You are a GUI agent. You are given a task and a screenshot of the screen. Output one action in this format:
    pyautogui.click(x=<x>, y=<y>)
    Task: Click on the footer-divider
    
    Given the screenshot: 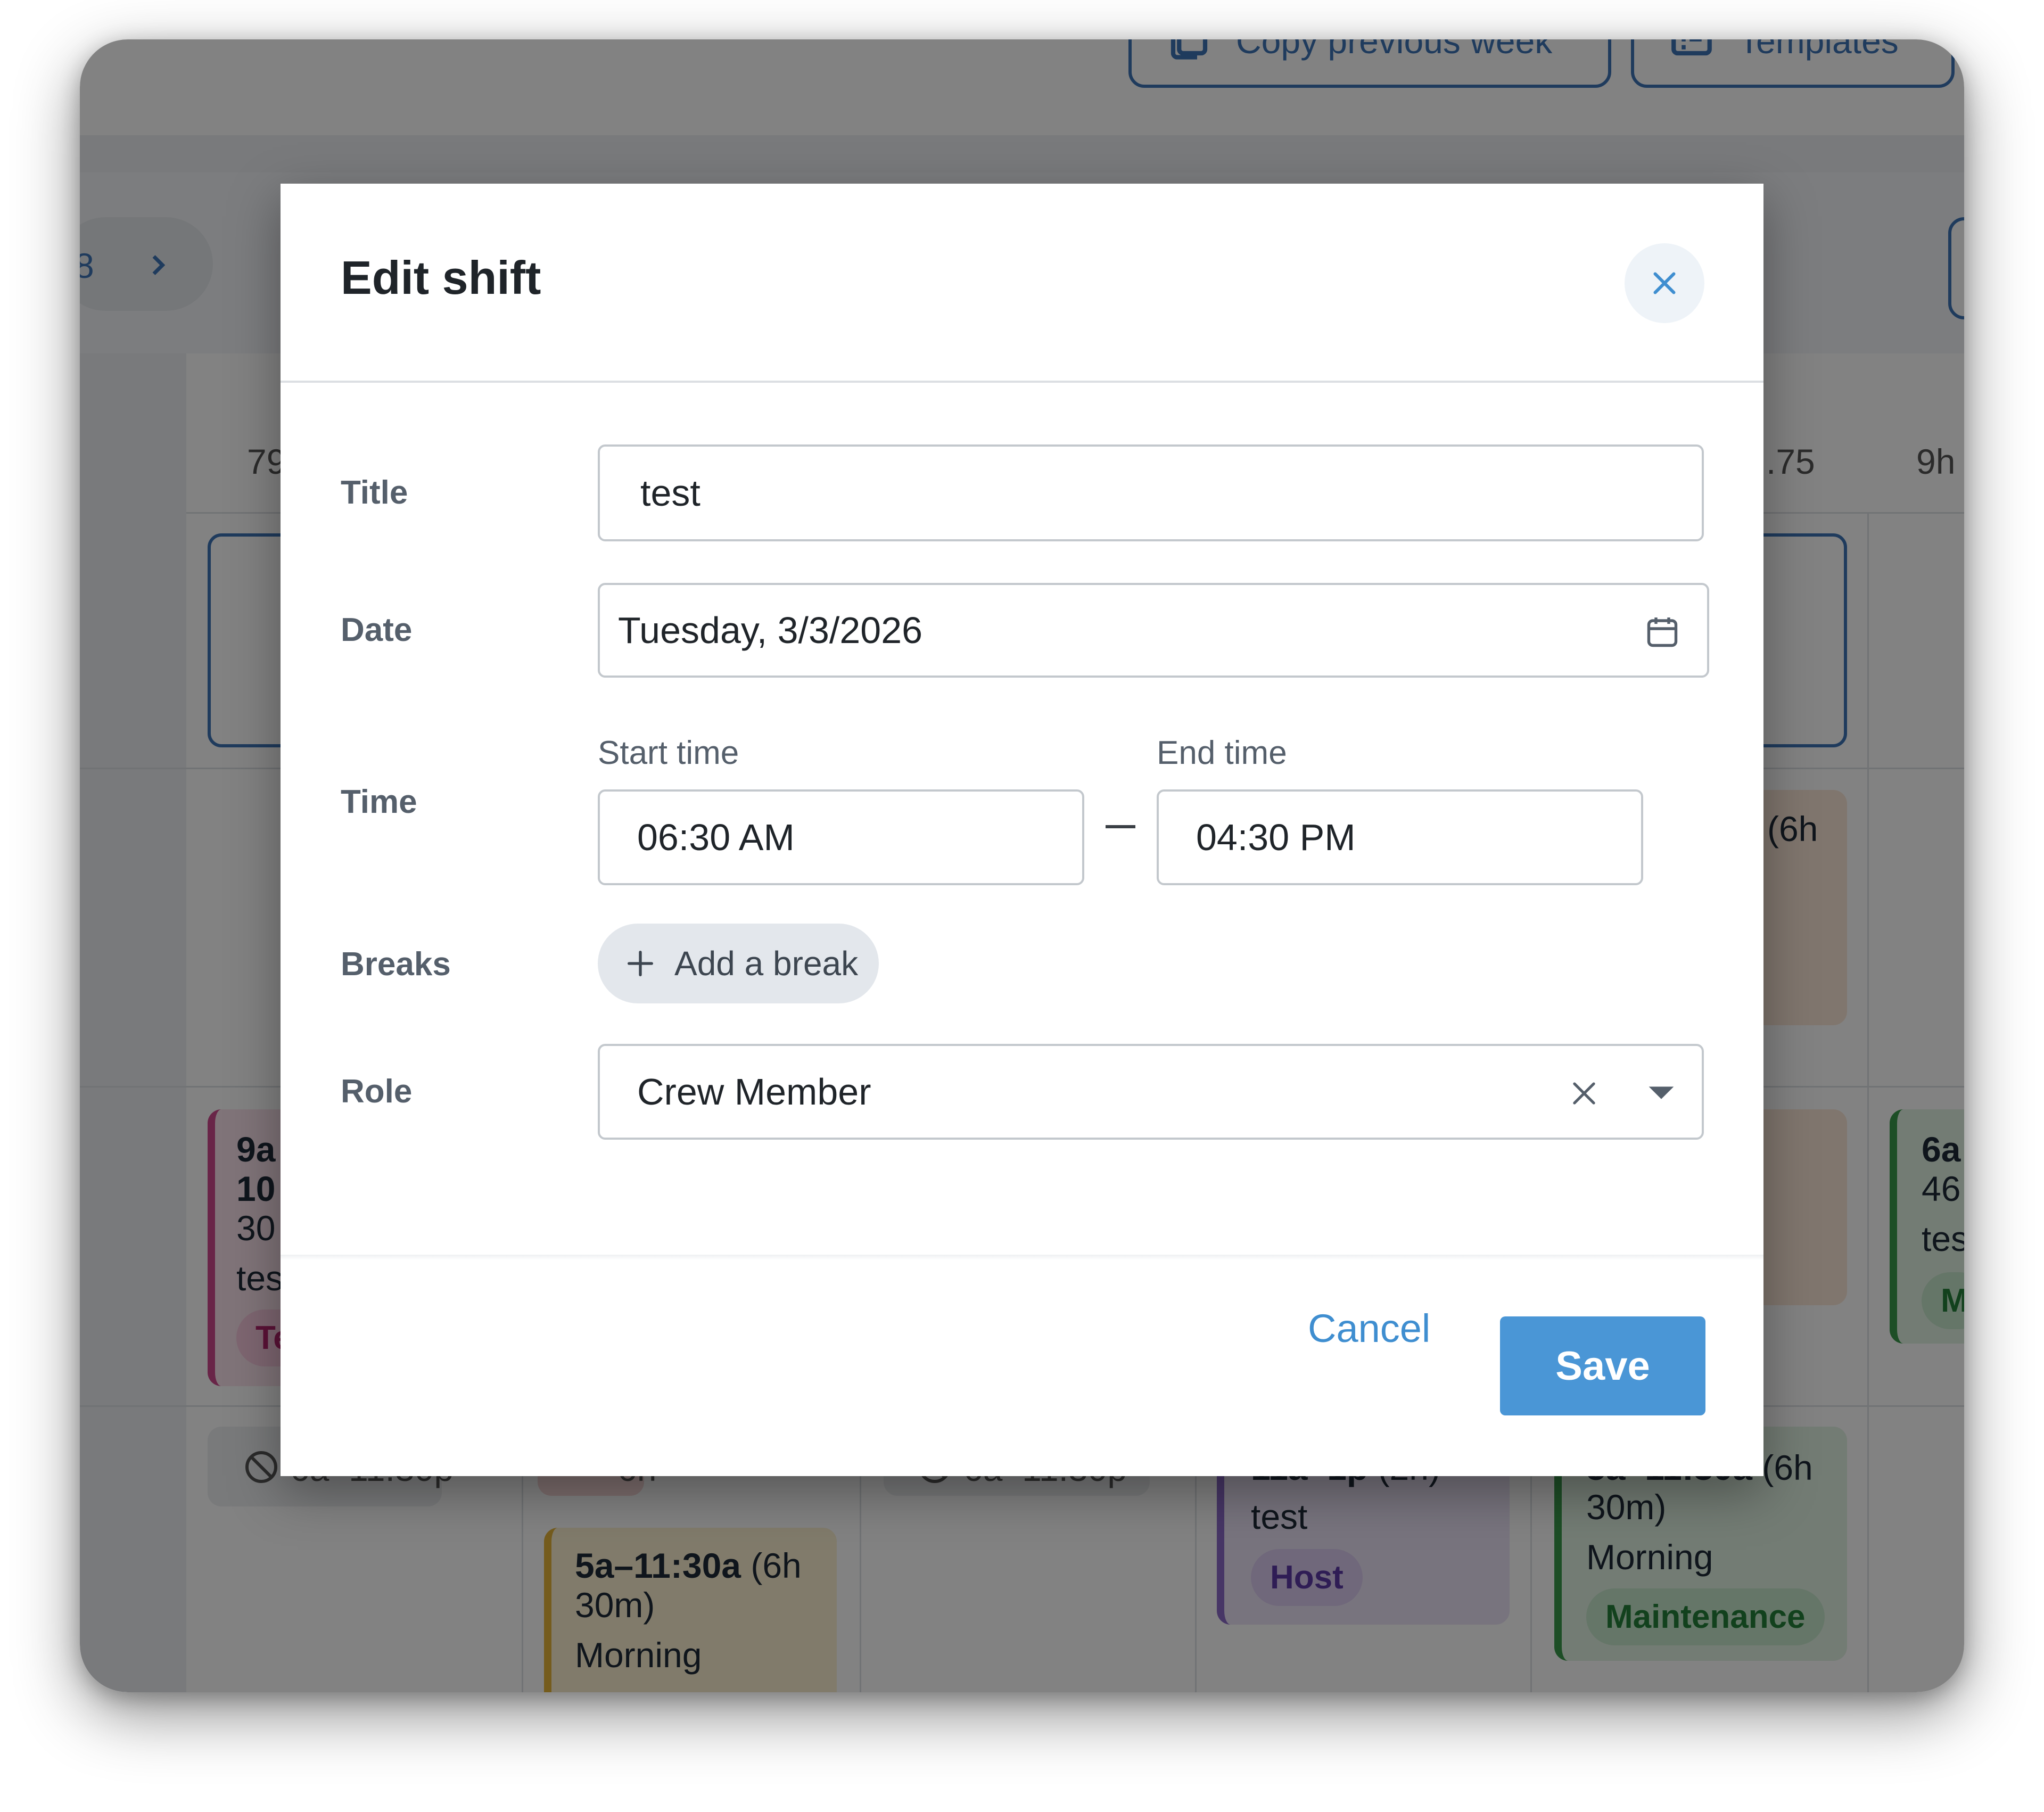 What is the action you would take?
    pyautogui.click(x=1022, y=1257)
    